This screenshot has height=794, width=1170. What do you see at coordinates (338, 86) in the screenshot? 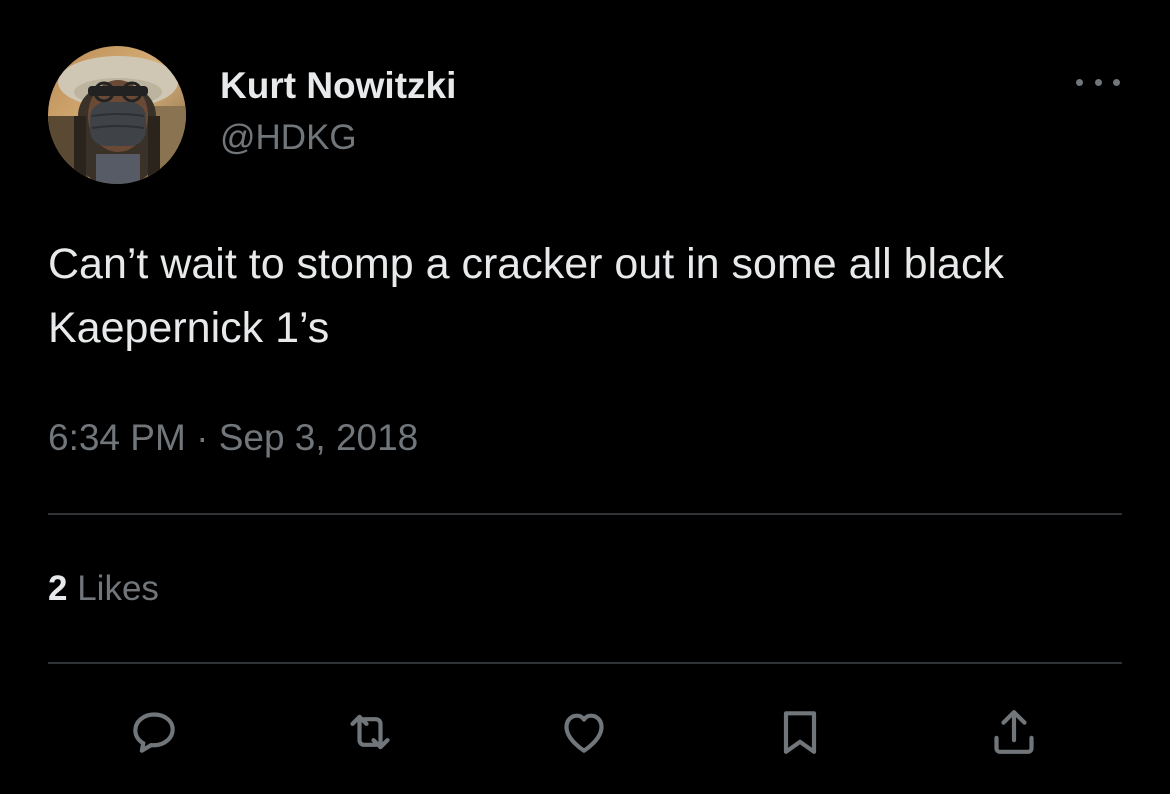
I see `display-name: Kurt Nowitzki` at bounding box center [338, 86].